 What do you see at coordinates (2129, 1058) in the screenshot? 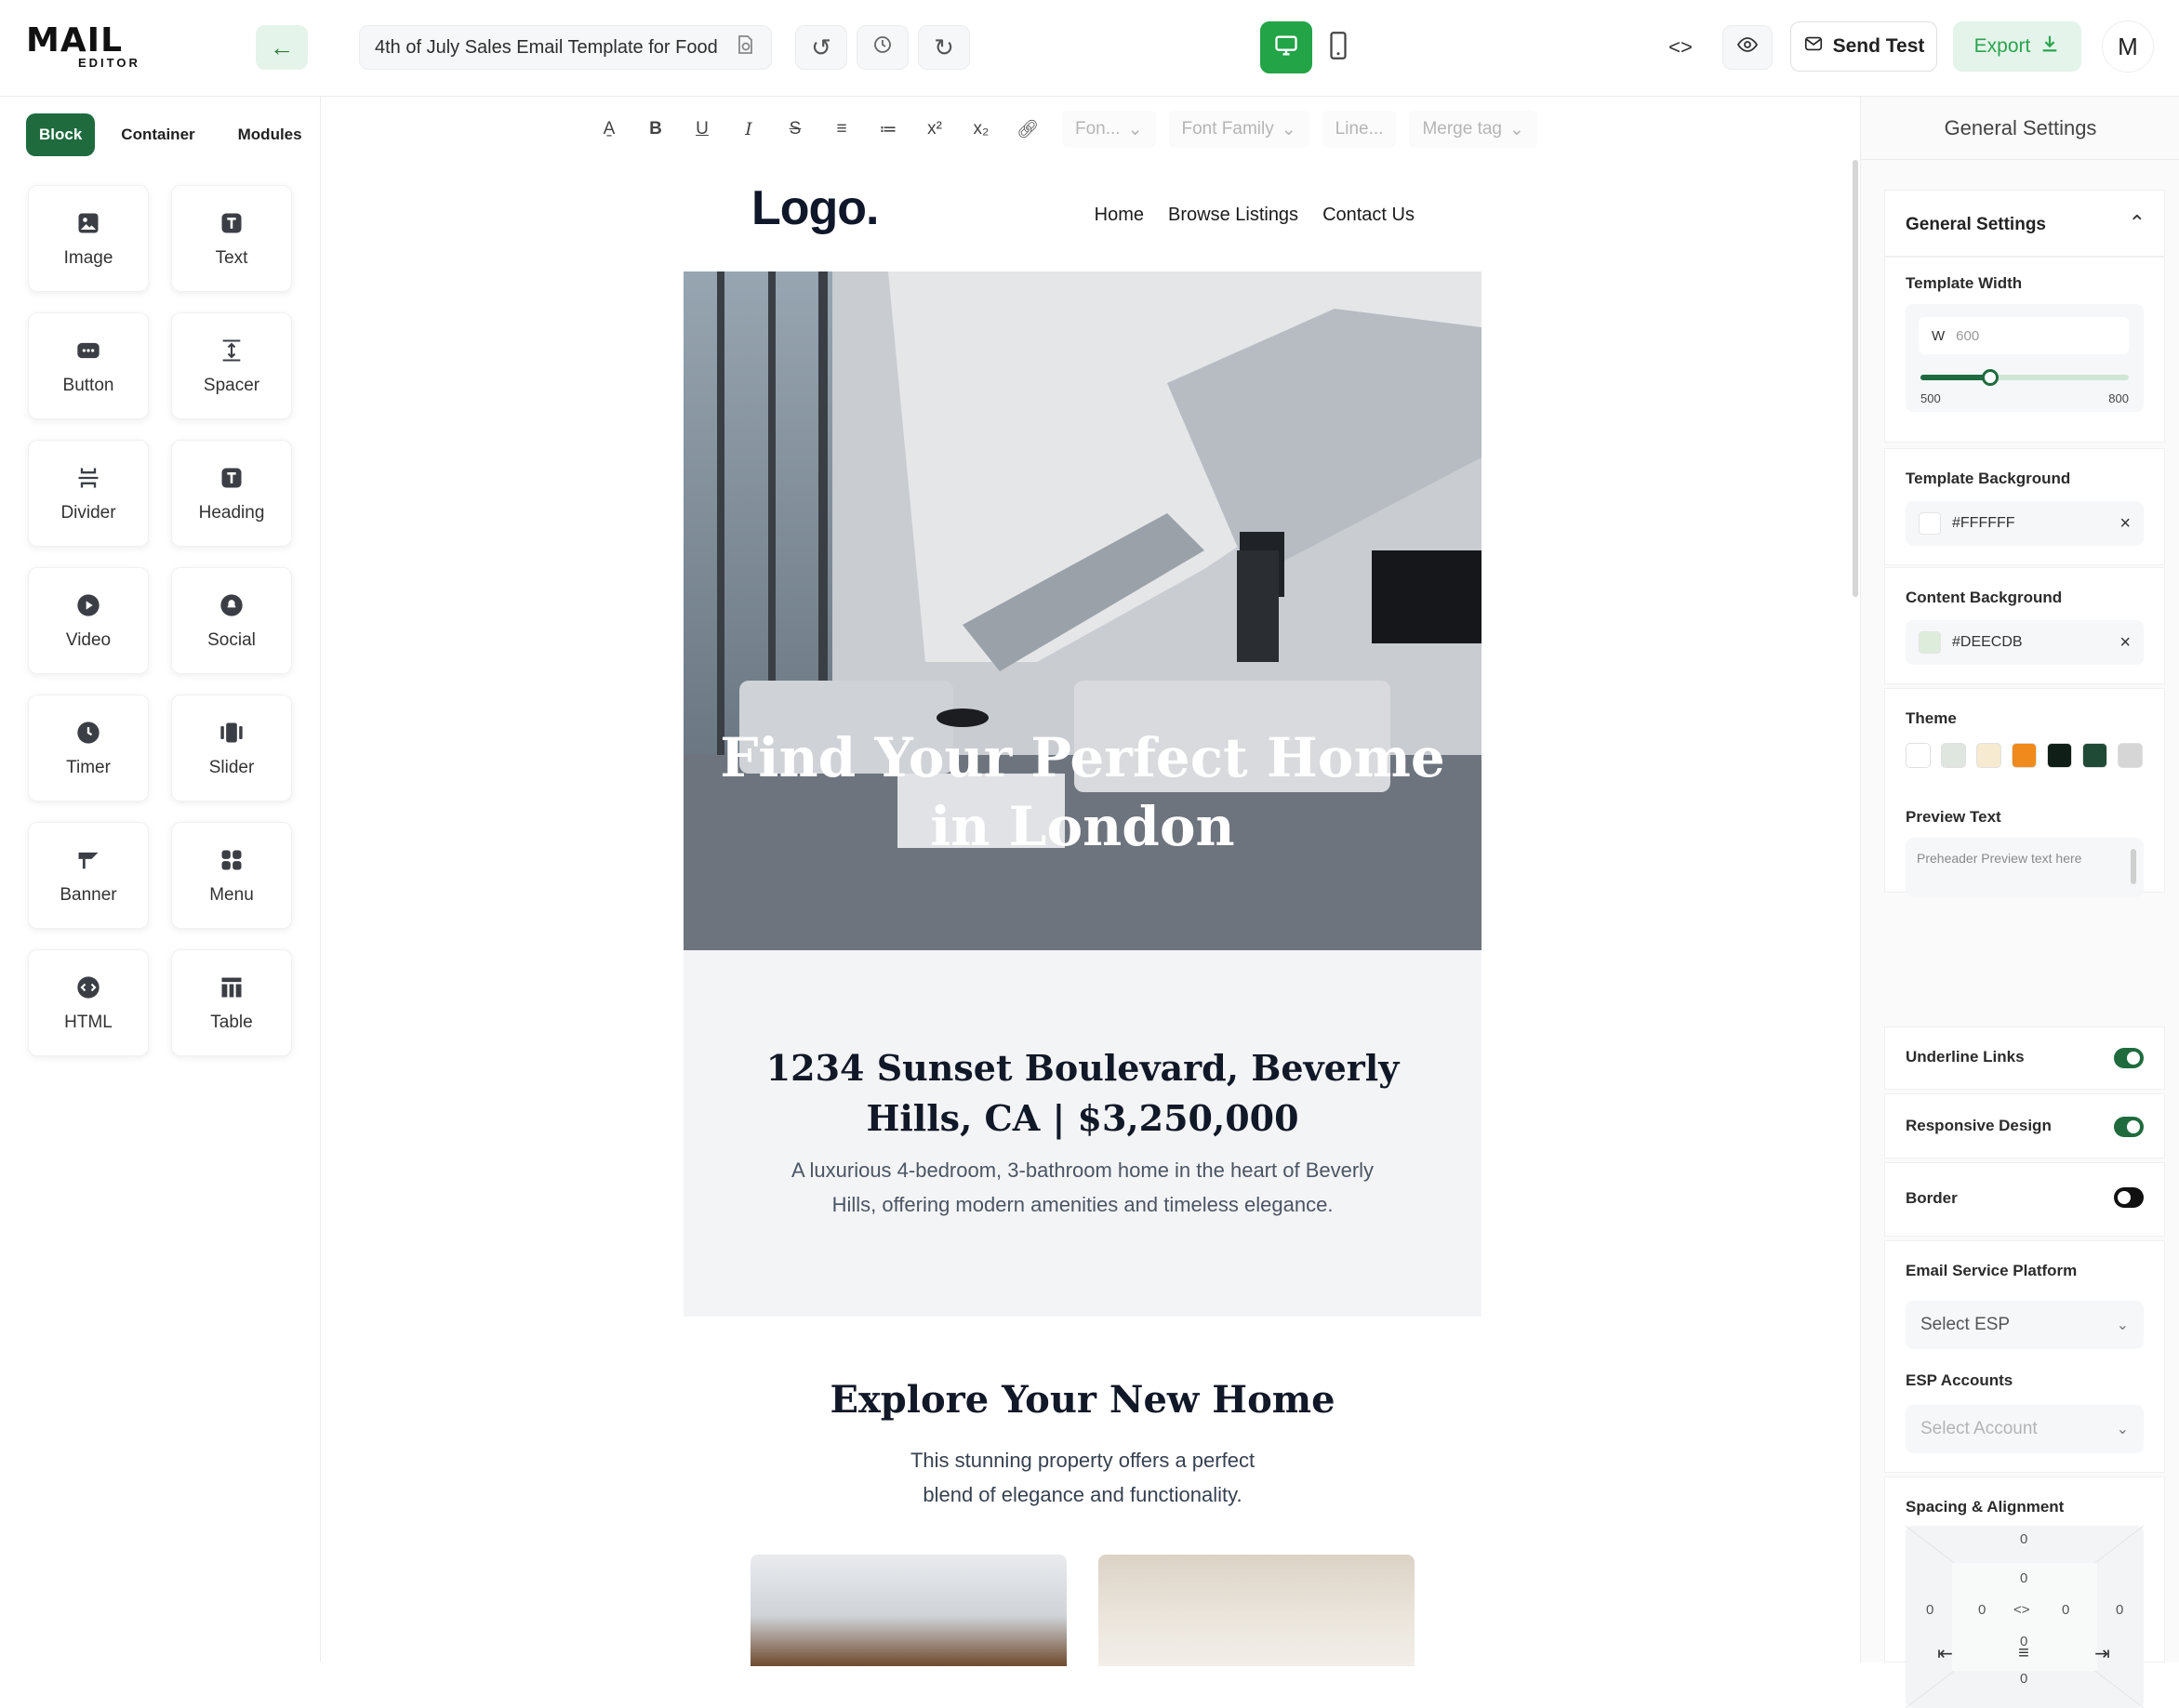
I see `underline-links-toggle` at bounding box center [2129, 1058].